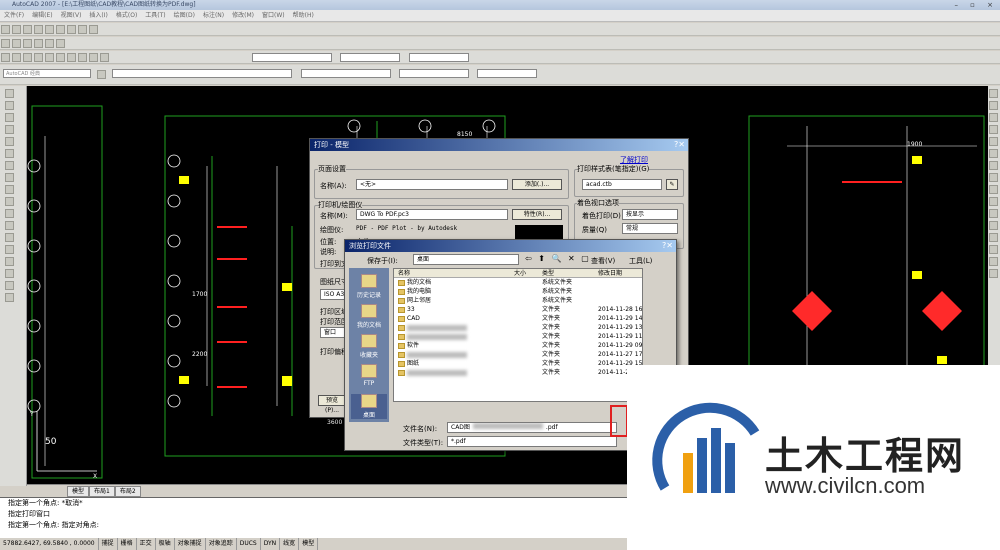  I want to click on window-controls: – ▫ ×, so click(976, 5).